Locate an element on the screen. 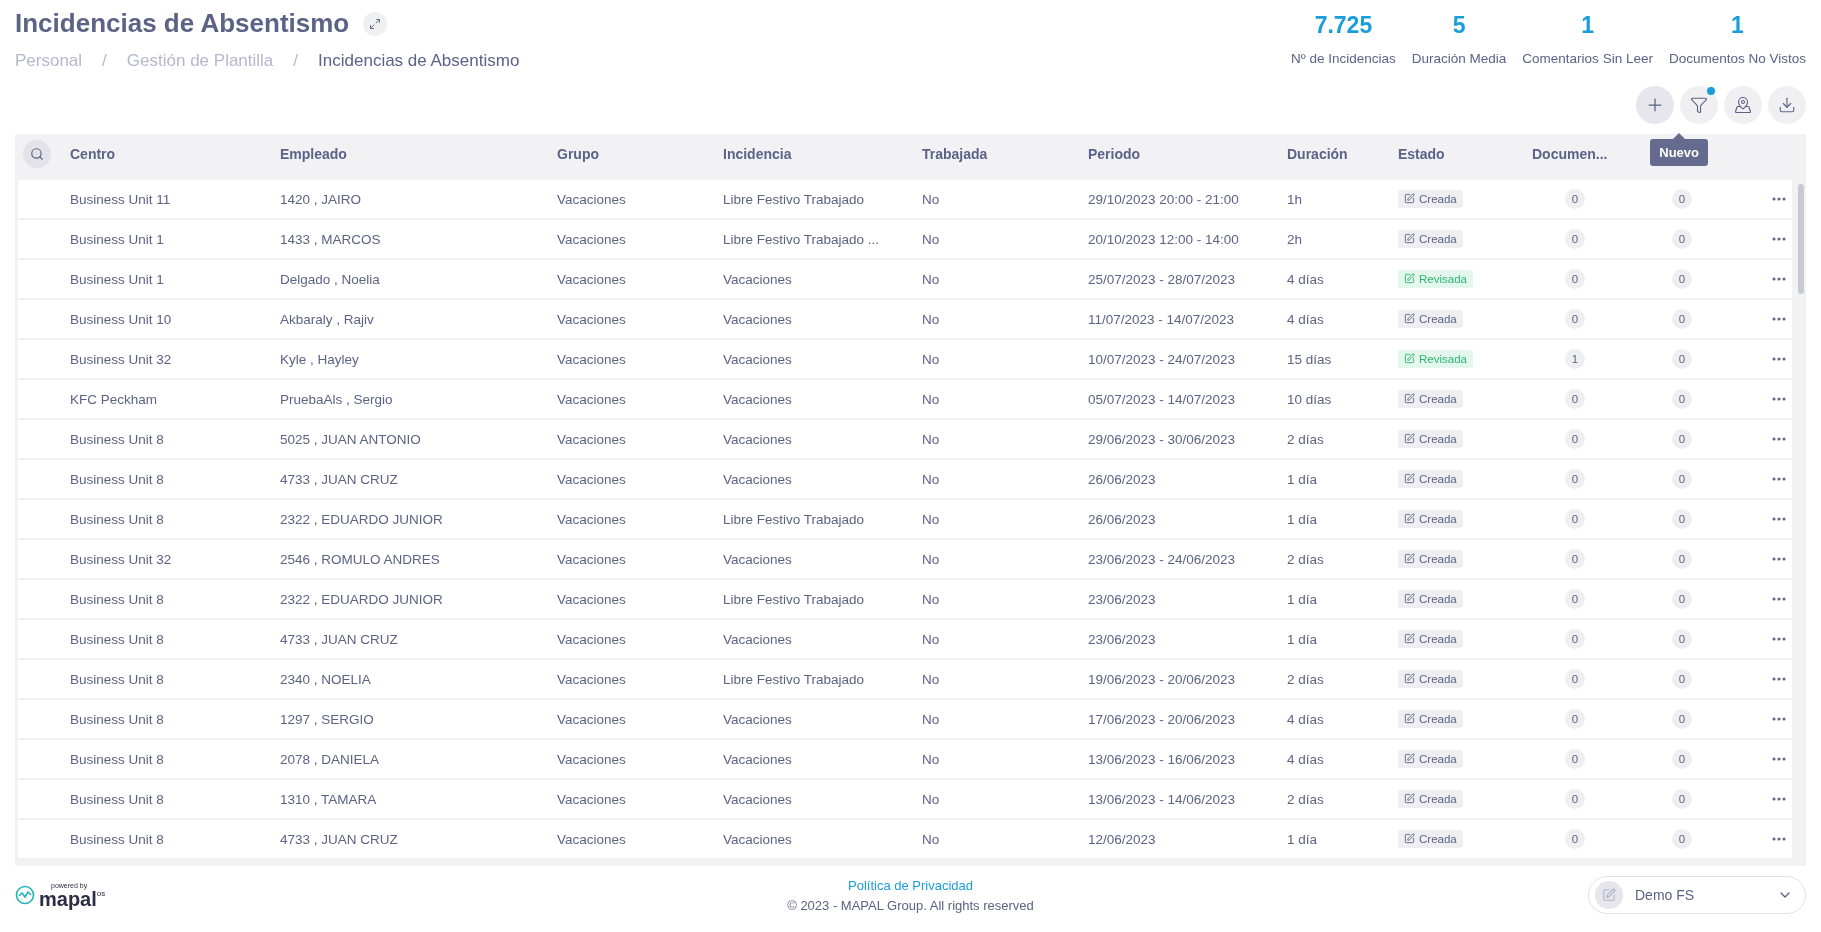  table-cell-text: Business Unit 11 is located at coordinates (121, 199).